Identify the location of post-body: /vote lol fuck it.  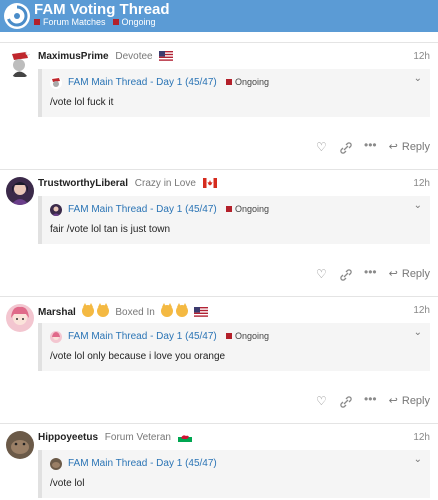
(82, 102).